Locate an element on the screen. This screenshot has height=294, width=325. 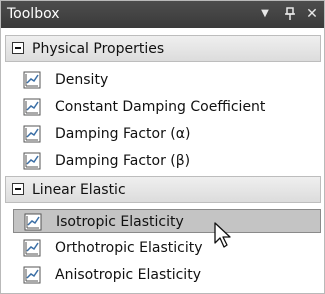
toolbox-titlebar: Toolbox ▼ ✕ is located at coordinates (162, 14).